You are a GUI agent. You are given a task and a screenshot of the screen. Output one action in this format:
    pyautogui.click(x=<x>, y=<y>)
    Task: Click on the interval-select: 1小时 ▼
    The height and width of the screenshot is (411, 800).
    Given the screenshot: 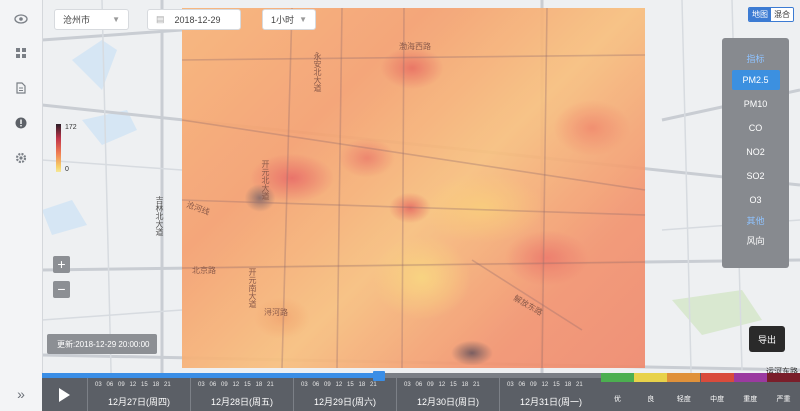 What is the action you would take?
    pyautogui.click(x=289, y=19)
    